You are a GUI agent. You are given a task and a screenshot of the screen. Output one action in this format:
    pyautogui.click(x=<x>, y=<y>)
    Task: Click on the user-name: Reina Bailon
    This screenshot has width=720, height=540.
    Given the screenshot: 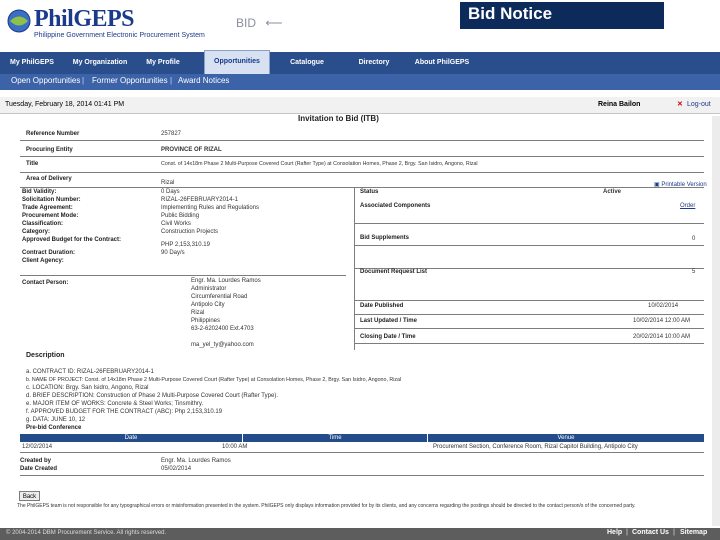 What is the action you would take?
    pyautogui.click(x=619, y=104)
    